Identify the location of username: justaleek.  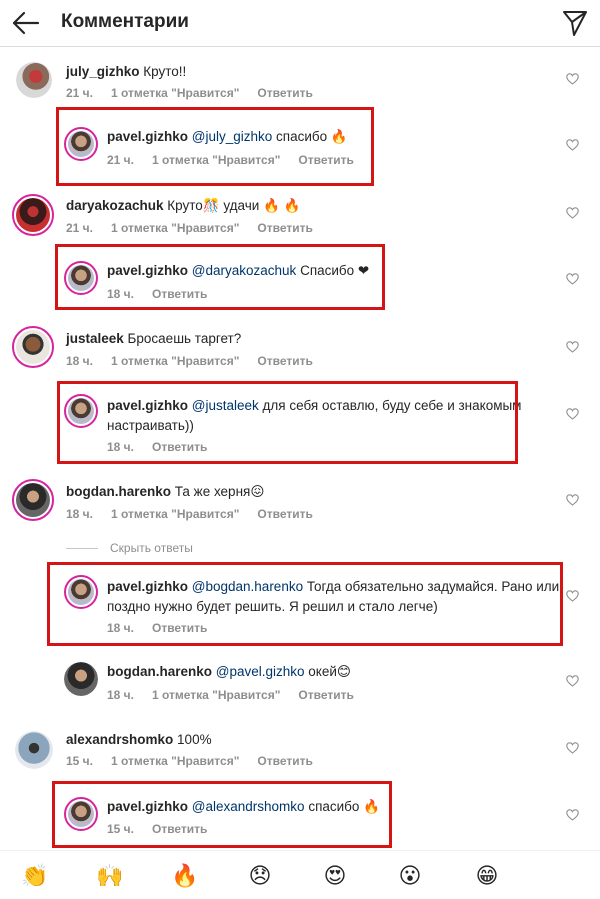
(95, 338).